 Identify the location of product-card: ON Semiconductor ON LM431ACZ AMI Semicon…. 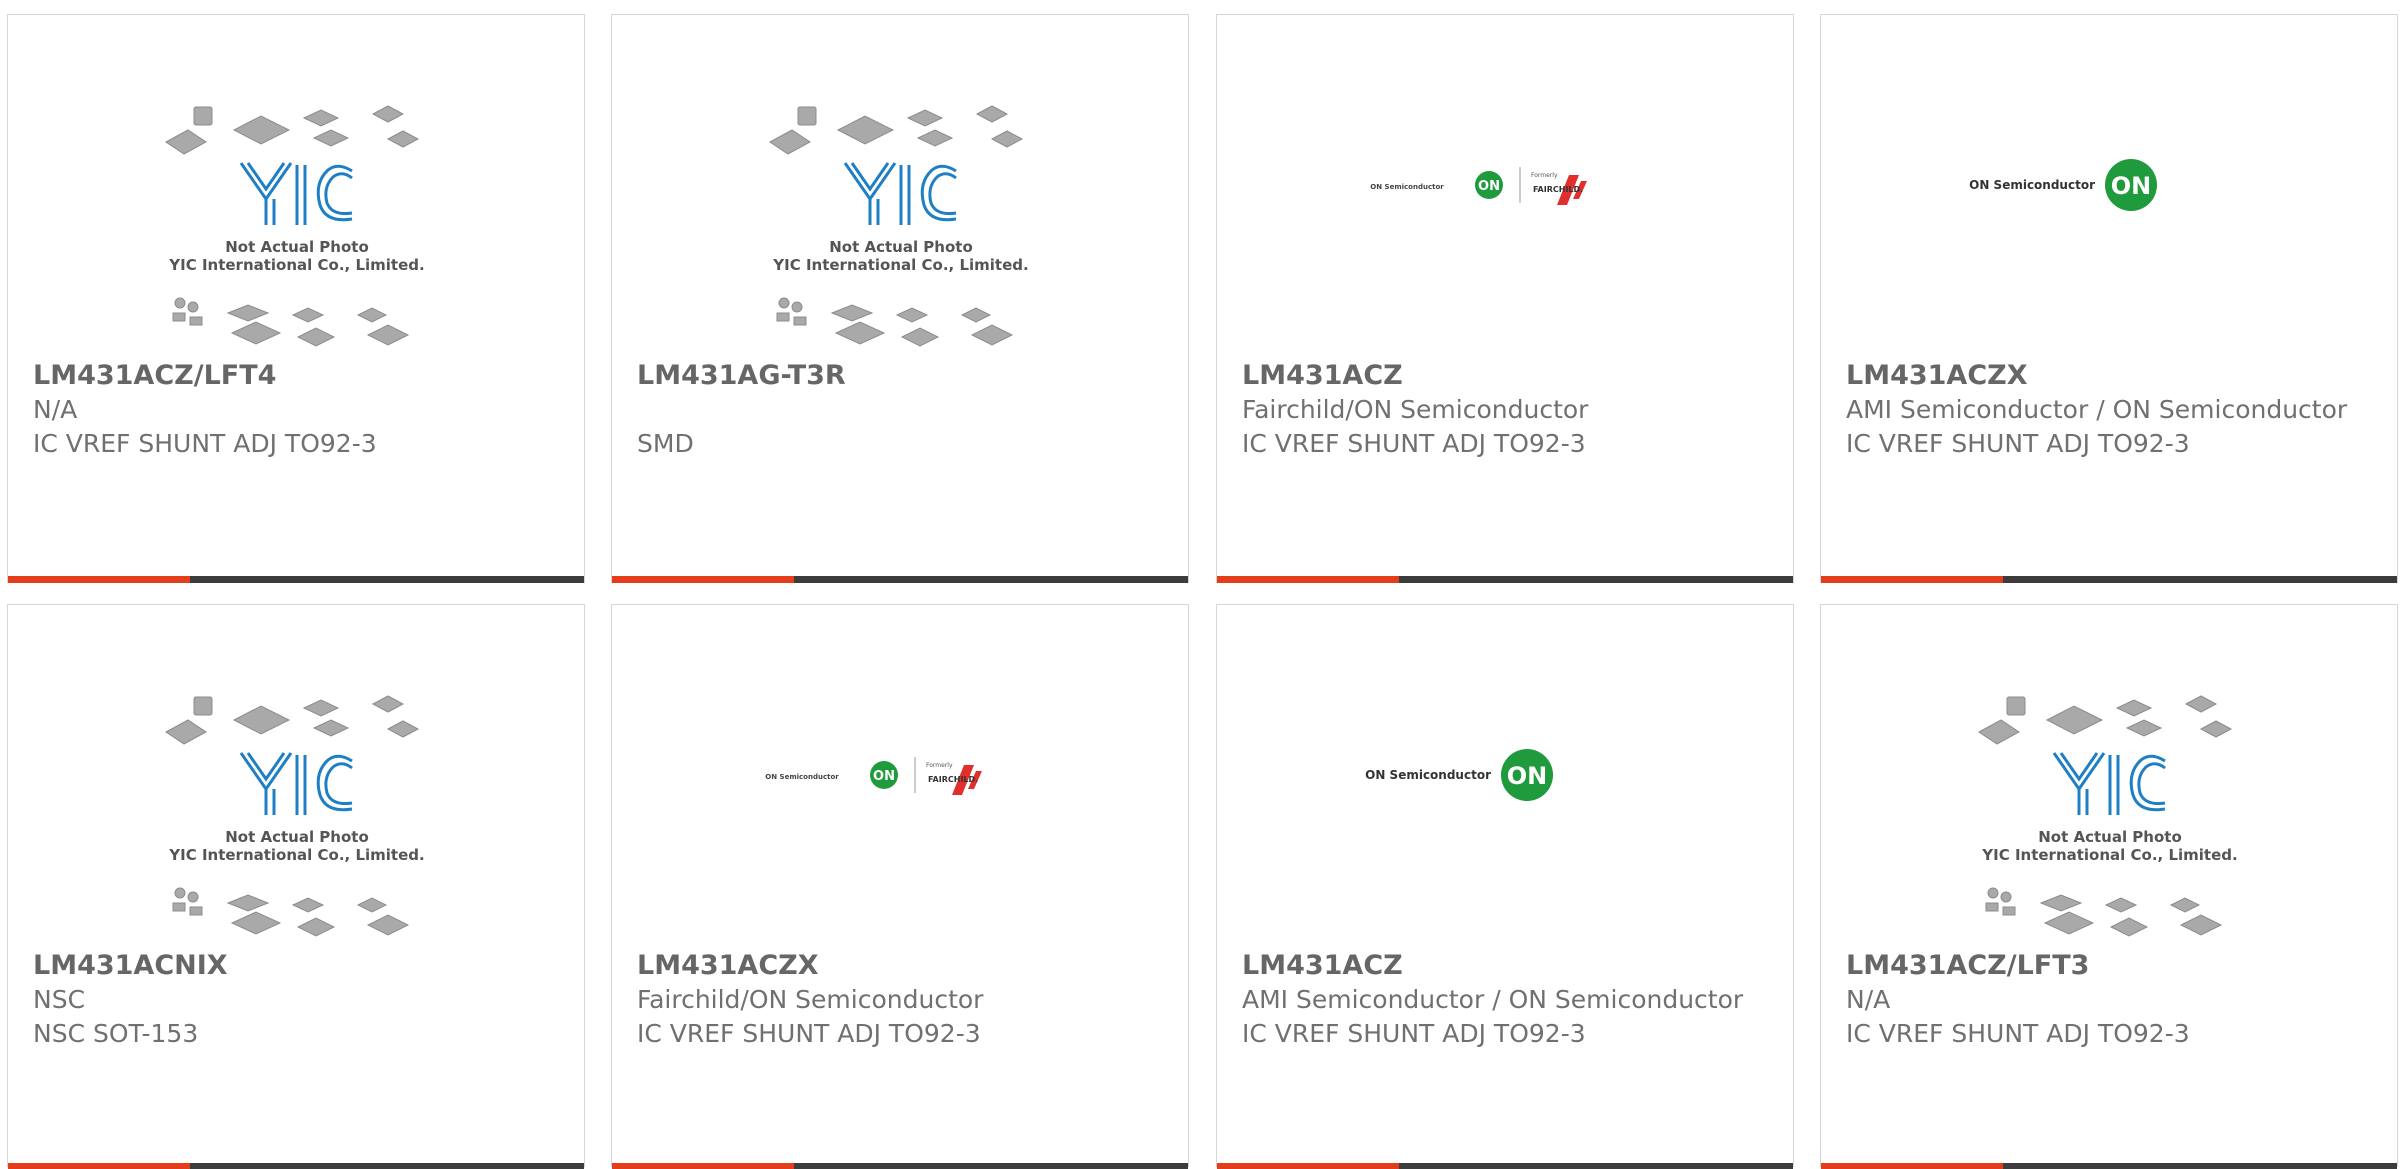
(1505, 886).